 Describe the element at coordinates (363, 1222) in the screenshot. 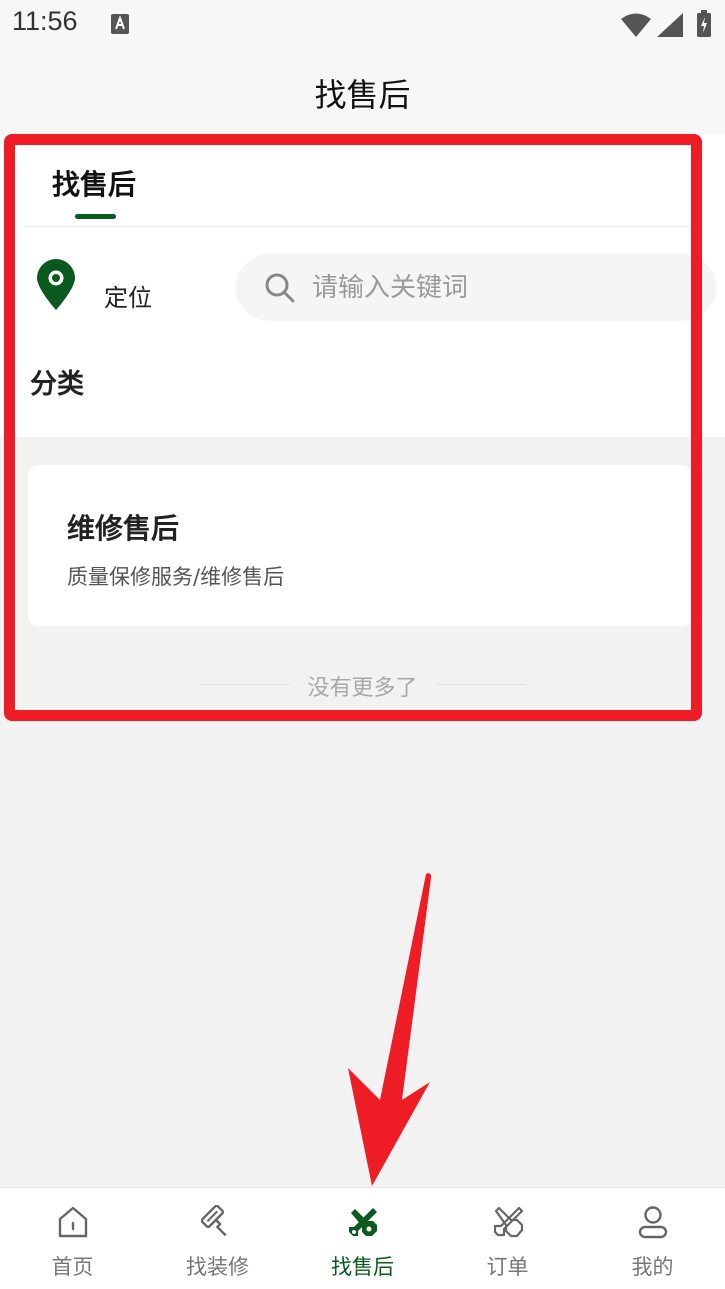

I see `tools-icon` at that location.